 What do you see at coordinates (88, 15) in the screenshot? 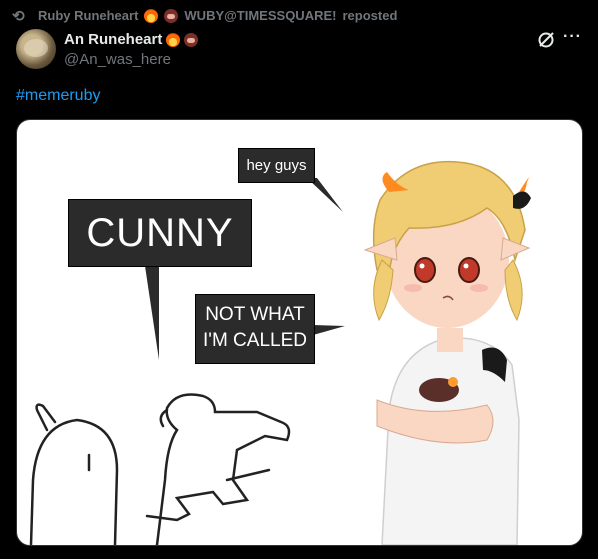
I see `reposter-name: Ruby Runeheart` at bounding box center [88, 15].